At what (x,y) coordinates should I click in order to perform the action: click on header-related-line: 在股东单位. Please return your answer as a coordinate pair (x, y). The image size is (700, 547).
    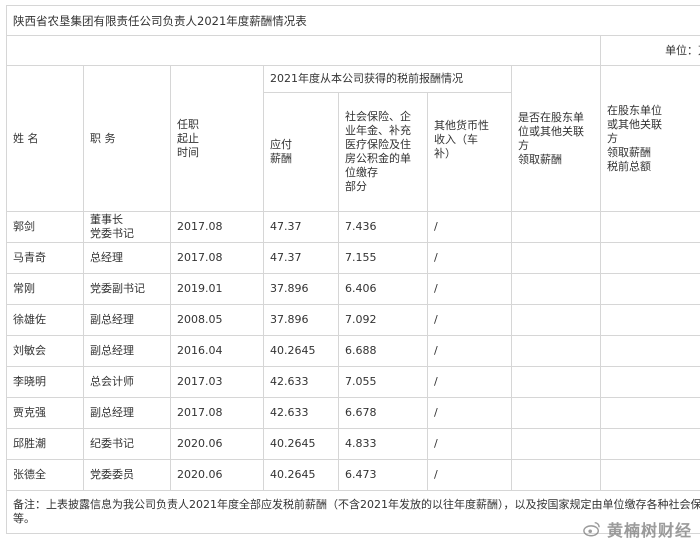
    Looking at the image, I should click on (634, 110).